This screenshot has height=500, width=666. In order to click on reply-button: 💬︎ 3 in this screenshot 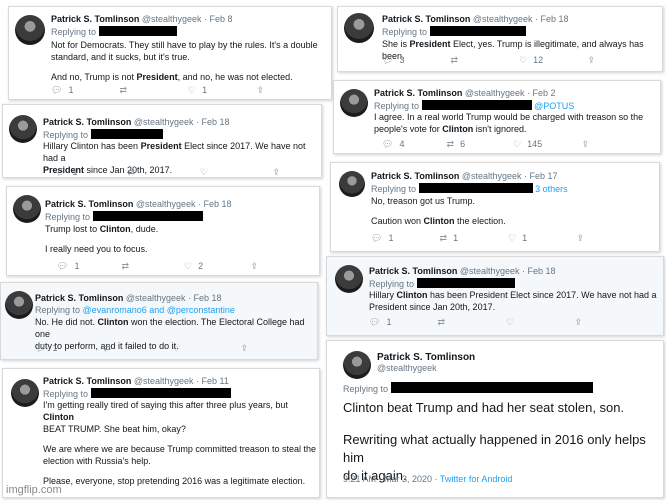, I will do `click(415, 60)`.